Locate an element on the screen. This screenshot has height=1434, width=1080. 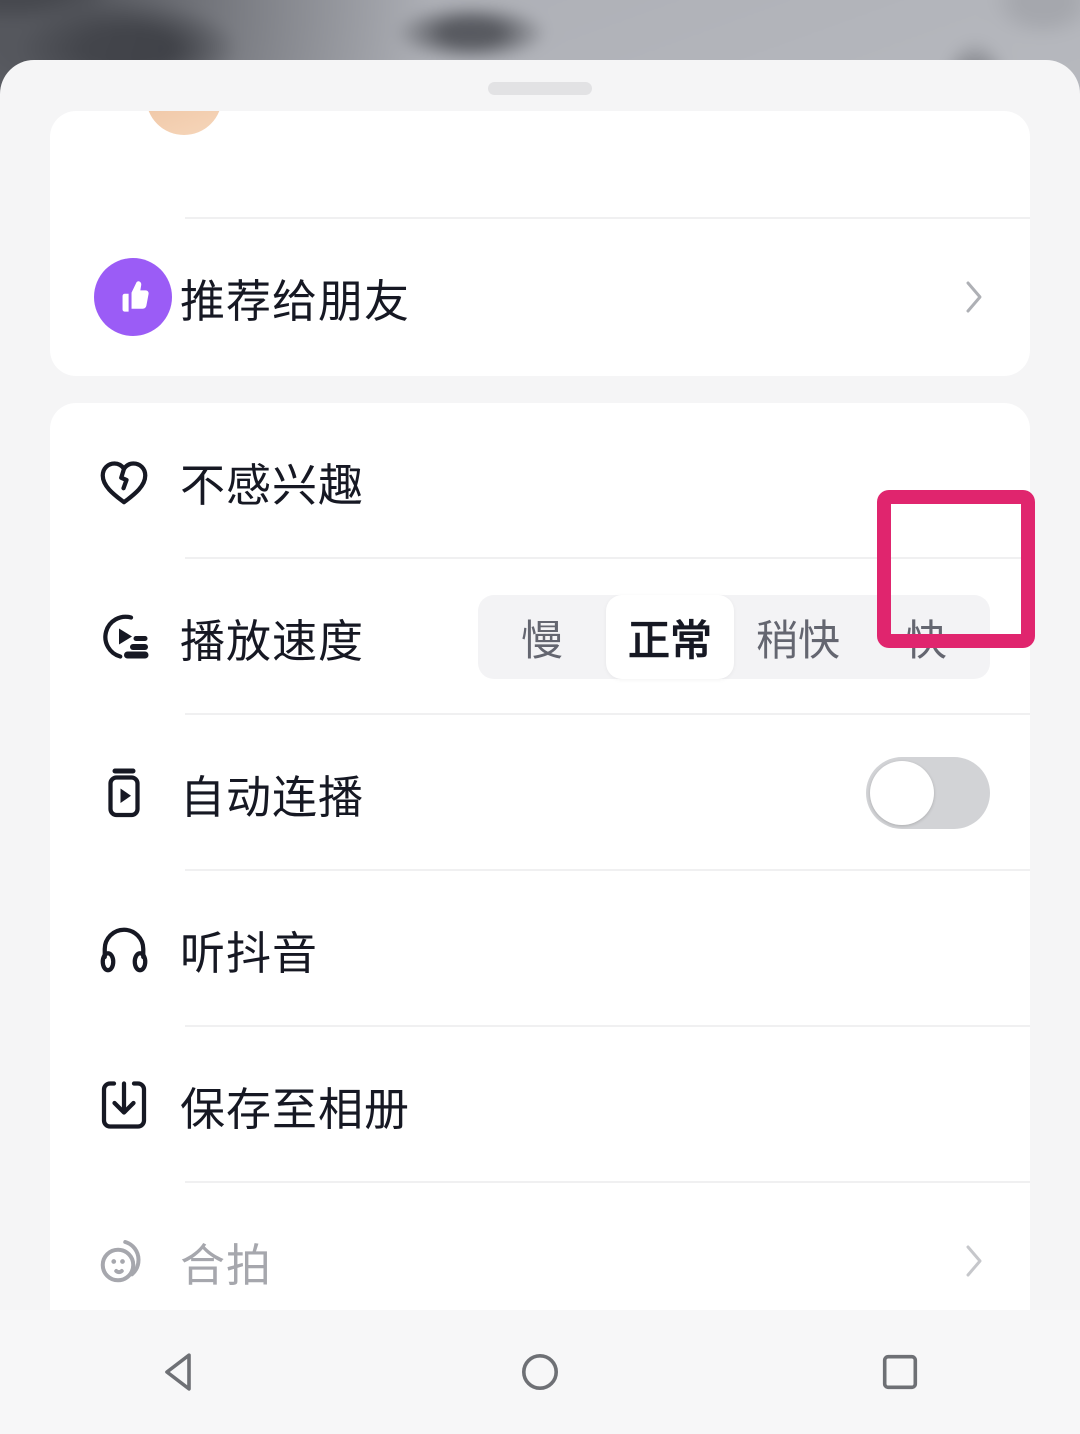
playback-speed-segmented-control: 慢 正常 稍快 快 is located at coordinates (734, 637).